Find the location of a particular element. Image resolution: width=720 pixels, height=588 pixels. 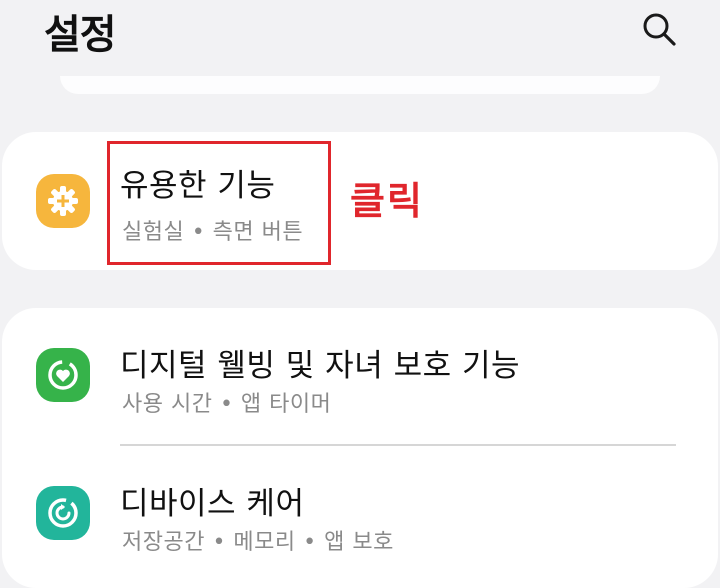

heart-circle-icon is located at coordinates (63, 375).